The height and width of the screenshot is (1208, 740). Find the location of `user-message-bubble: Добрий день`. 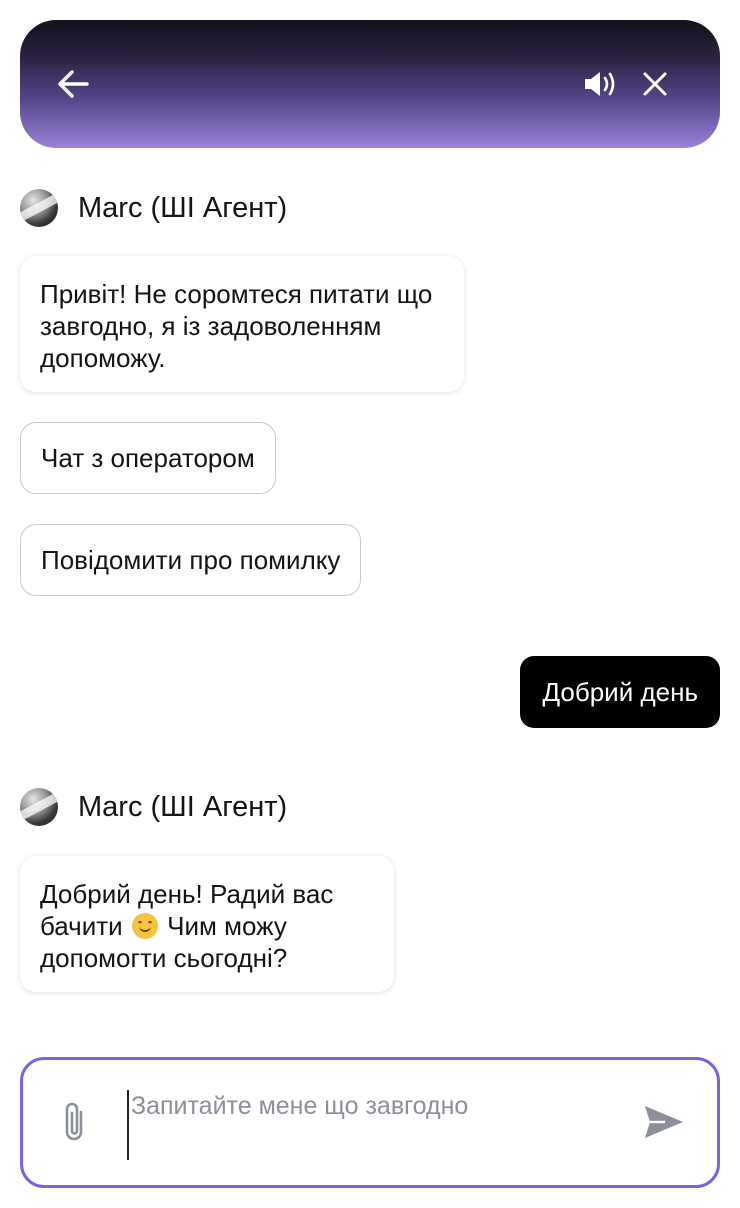

user-message-bubble: Добрий день is located at coordinates (620, 692).